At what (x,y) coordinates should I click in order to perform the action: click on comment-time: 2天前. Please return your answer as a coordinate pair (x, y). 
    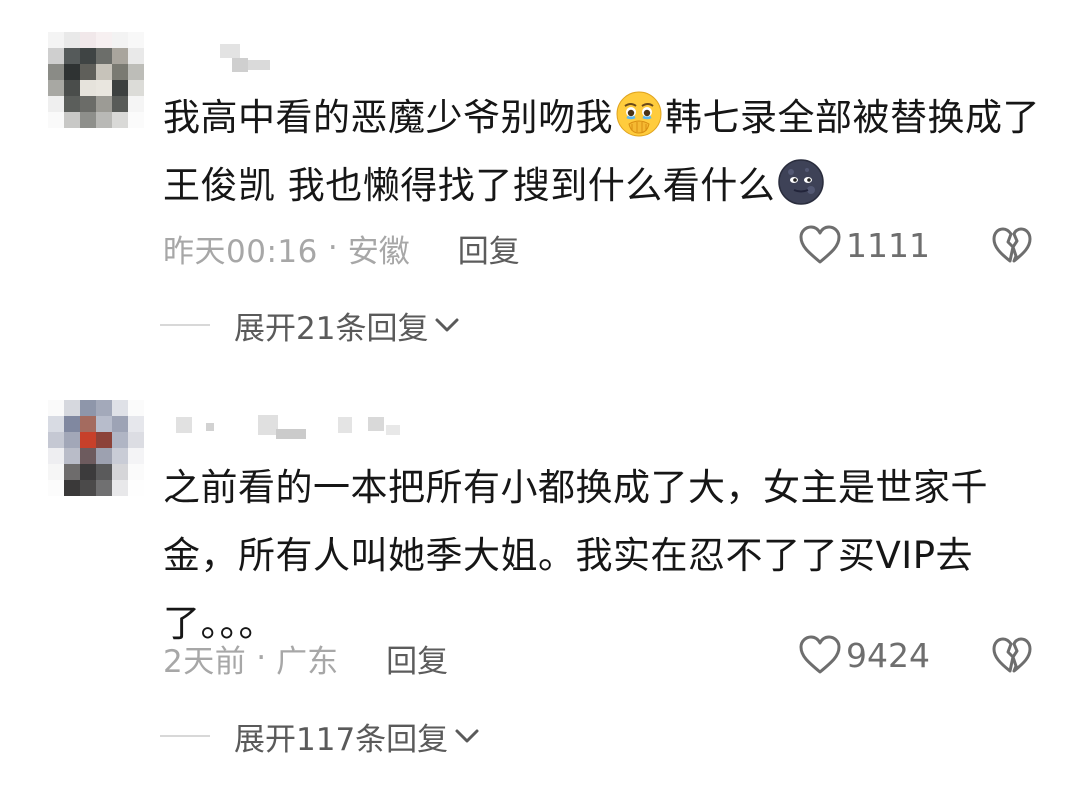
    Looking at the image, I should click on (205, 661).